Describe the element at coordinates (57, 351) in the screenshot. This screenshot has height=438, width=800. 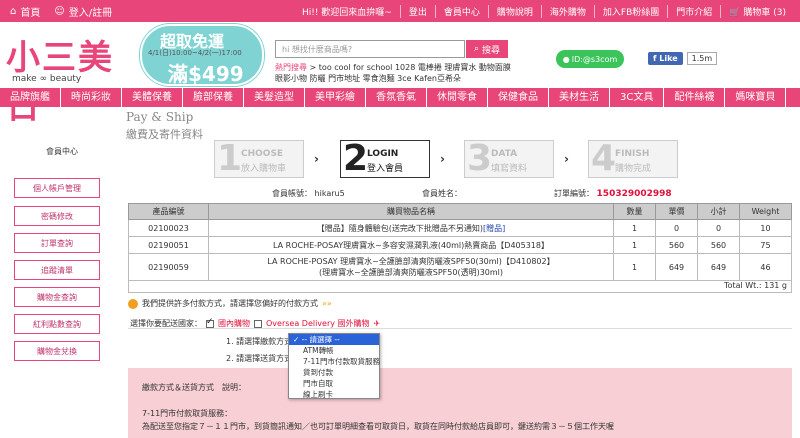
I see `sidebar-item-credit-exchange: 購物金兌換` at that location.